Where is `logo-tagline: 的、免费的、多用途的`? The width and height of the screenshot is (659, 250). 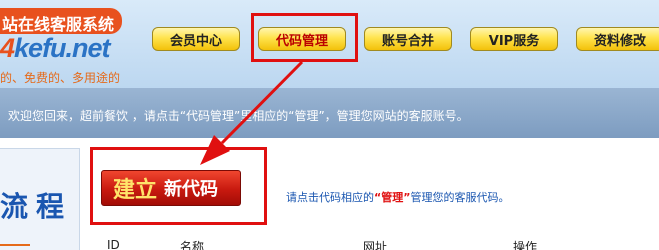
logo-tagline: 的、免费的、多用途的 is located at coordinates (60, 78).